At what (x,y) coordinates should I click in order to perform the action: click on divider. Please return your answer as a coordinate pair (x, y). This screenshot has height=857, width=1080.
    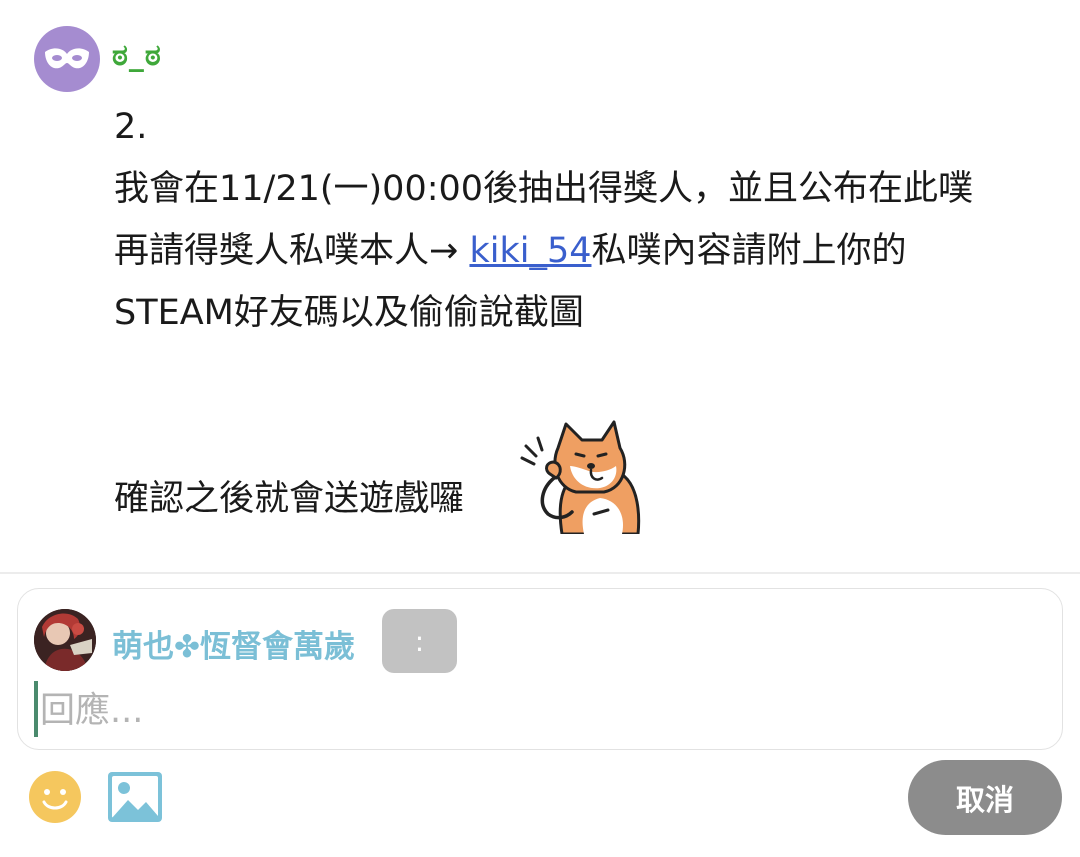
    Looking at the image, I should click on (540, 573).